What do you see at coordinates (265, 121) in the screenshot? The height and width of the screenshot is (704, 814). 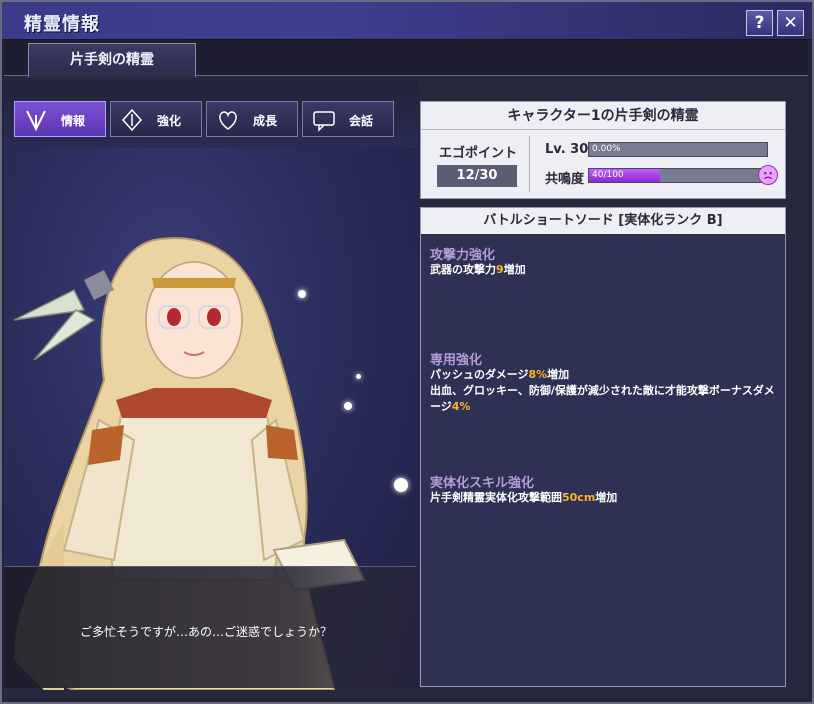 I see `menu-button-label: 成長` at bounding box center [265, 121].